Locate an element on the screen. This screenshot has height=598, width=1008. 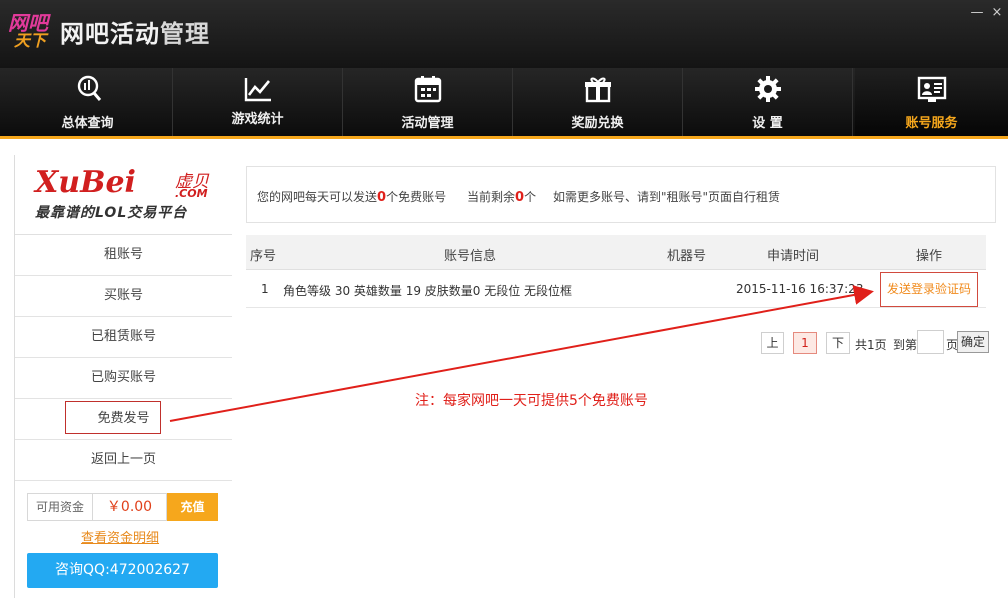
tab-rewards: 奖励兑换 is located at coordinates (598, 102).